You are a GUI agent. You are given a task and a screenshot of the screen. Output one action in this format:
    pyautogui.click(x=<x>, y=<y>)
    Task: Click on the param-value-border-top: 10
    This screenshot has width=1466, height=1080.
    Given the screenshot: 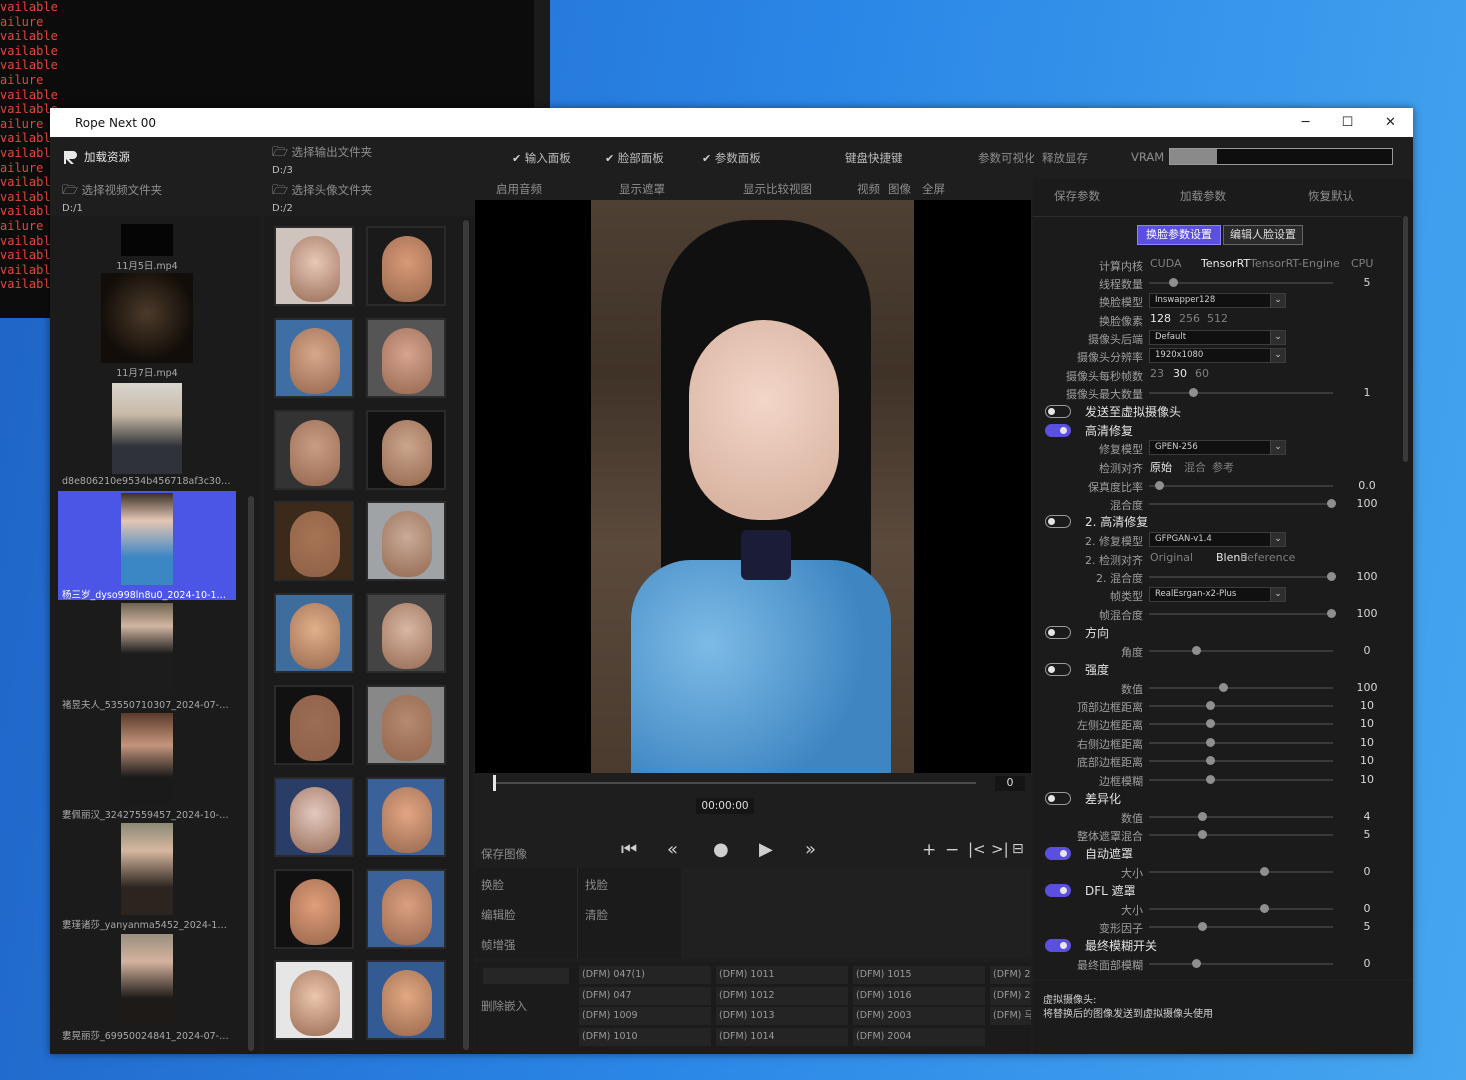 What is the action you would take?
    pyautogui.click(x=1367, y=705)
    